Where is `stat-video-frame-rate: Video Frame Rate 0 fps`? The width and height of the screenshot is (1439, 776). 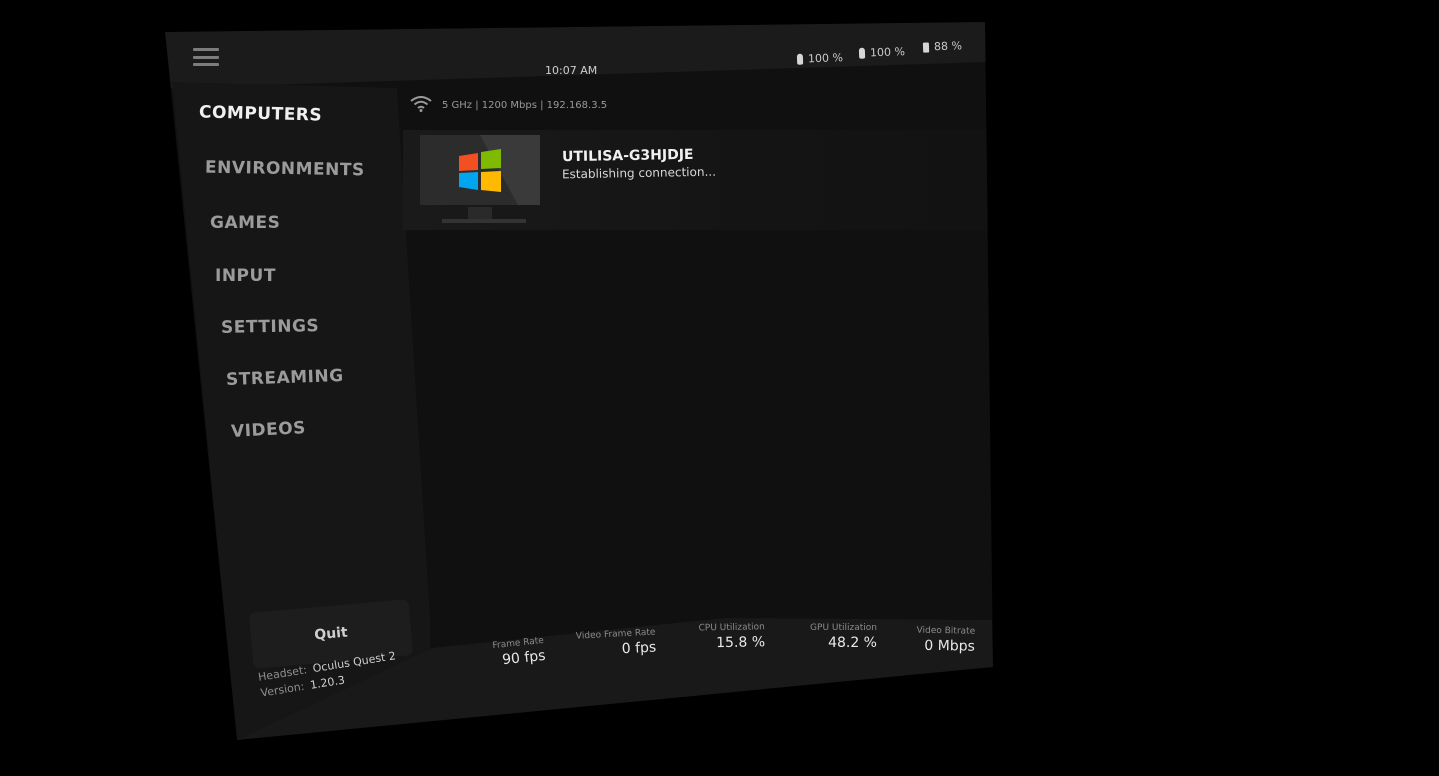 stat-video-frame-rate: Video Frame Rate 0 fps is located at coordinates (608, 644).